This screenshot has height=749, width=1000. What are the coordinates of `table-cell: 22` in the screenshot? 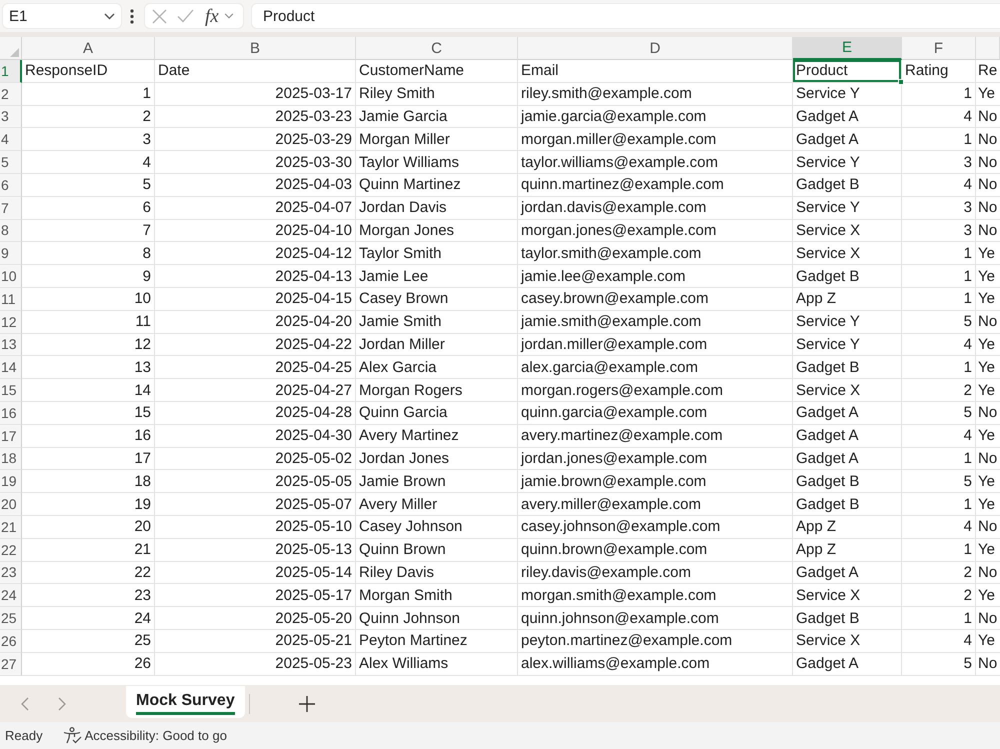 It's located at (88, 573).